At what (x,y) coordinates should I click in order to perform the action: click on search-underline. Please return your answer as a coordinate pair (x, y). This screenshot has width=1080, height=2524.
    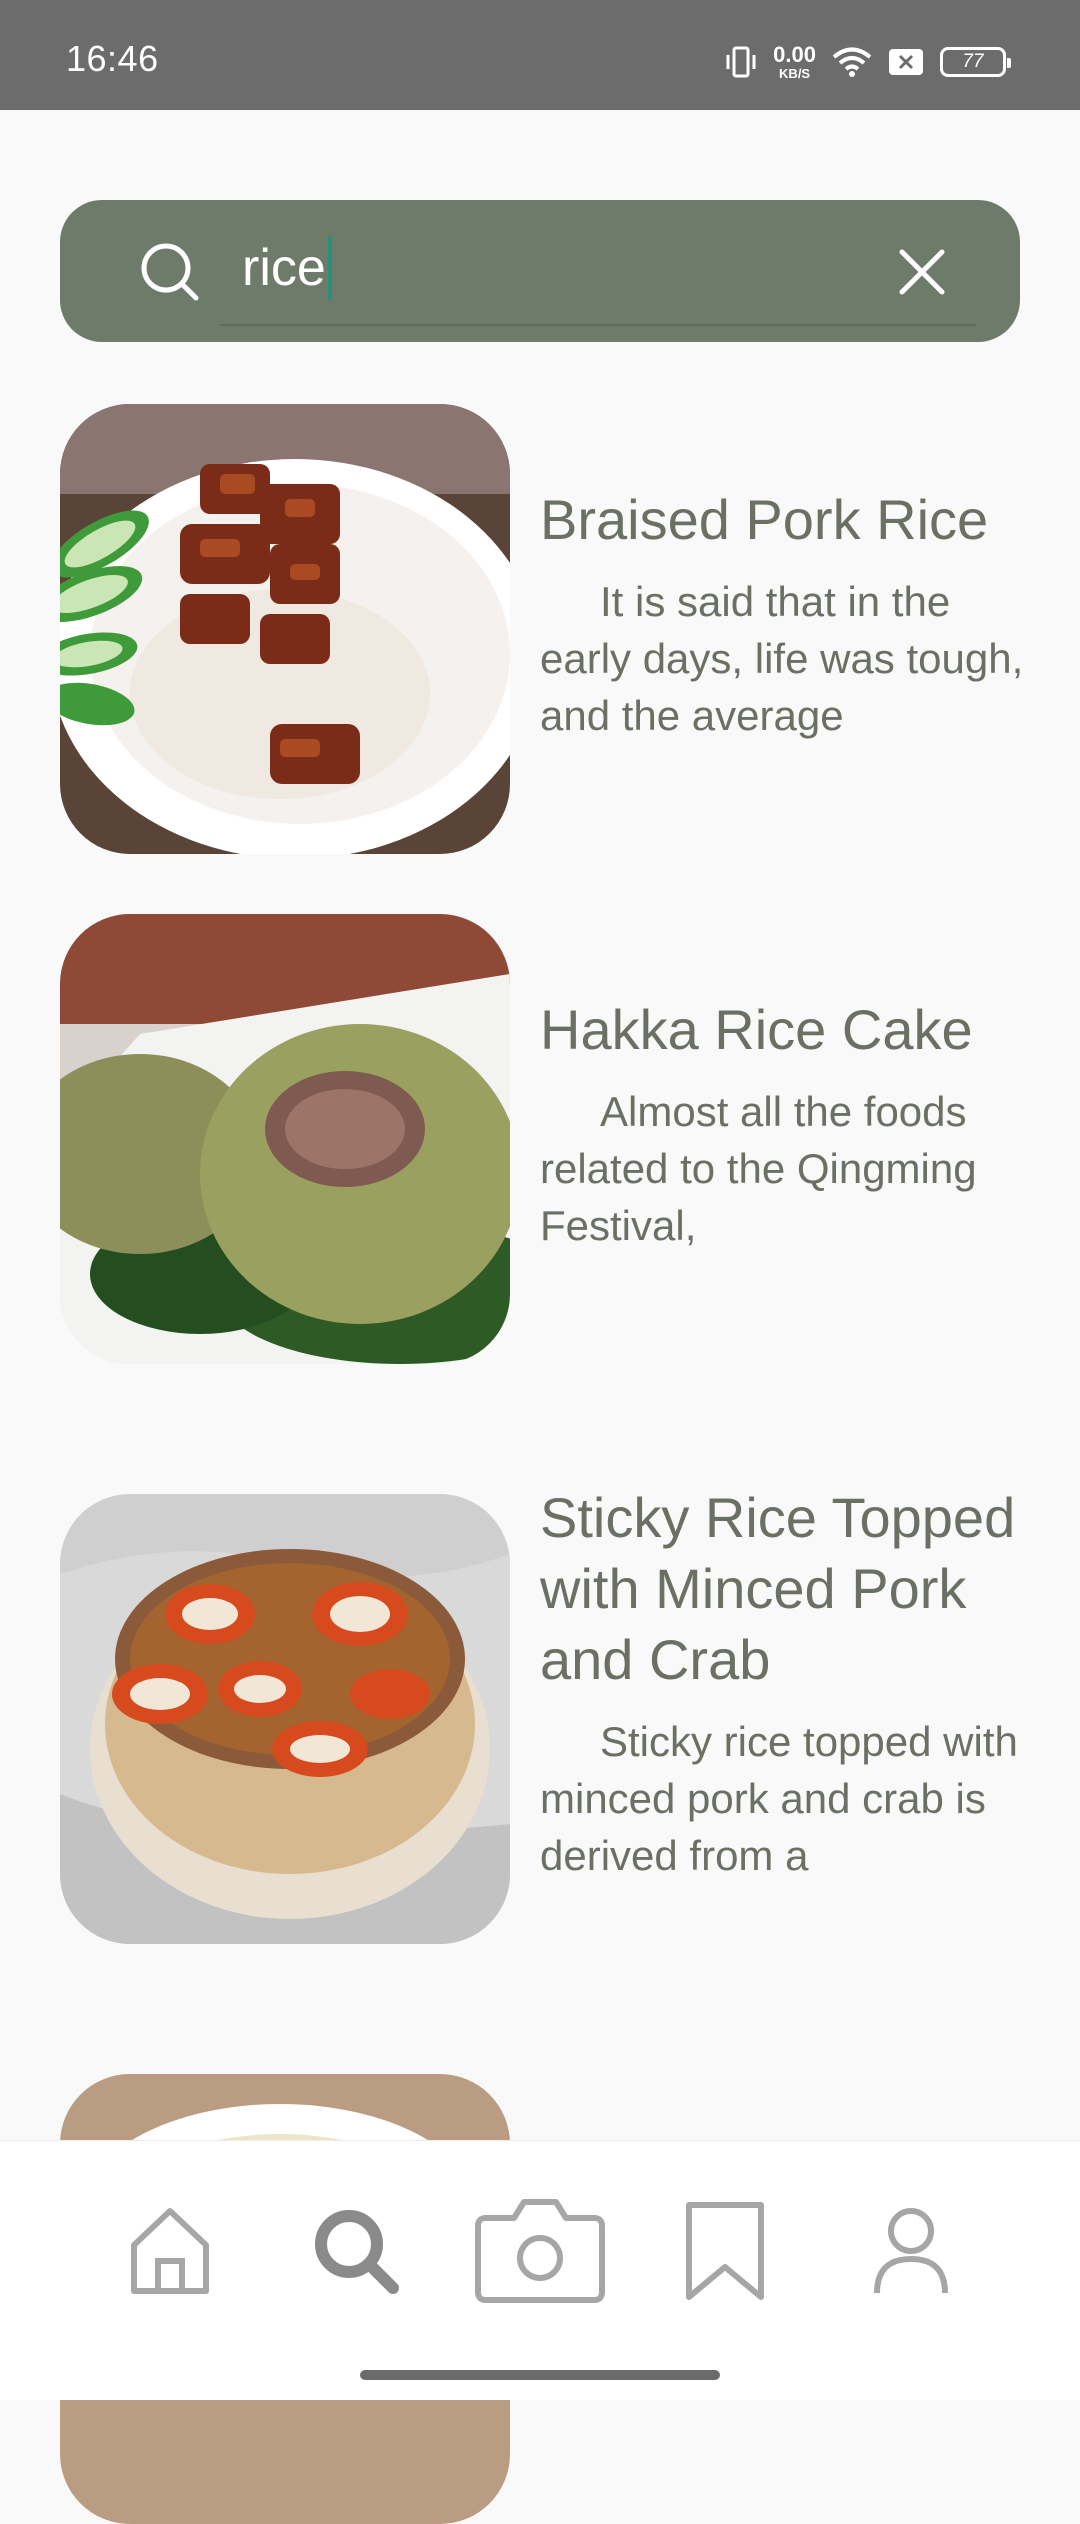
    Looking at the image, I should click on (598, 325).